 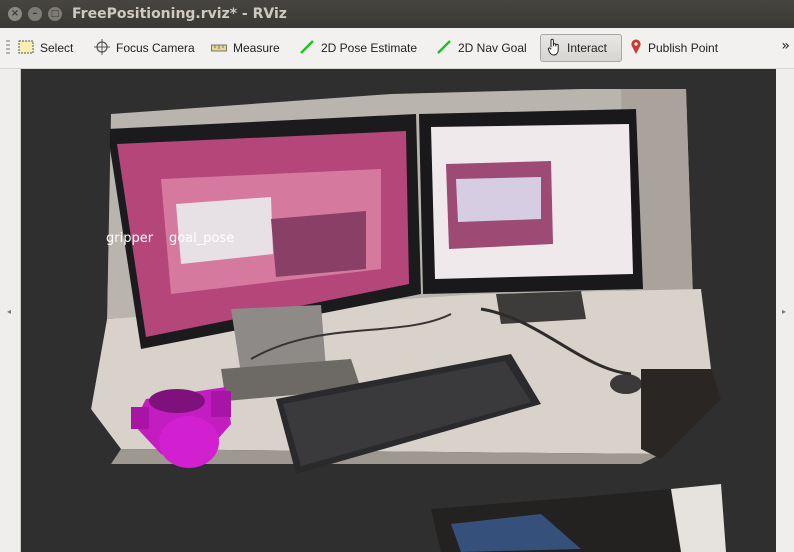 I want to click on window-titlebar: × – □ FreePositioning.rviz* - RViz, so click(x=397, y=14).